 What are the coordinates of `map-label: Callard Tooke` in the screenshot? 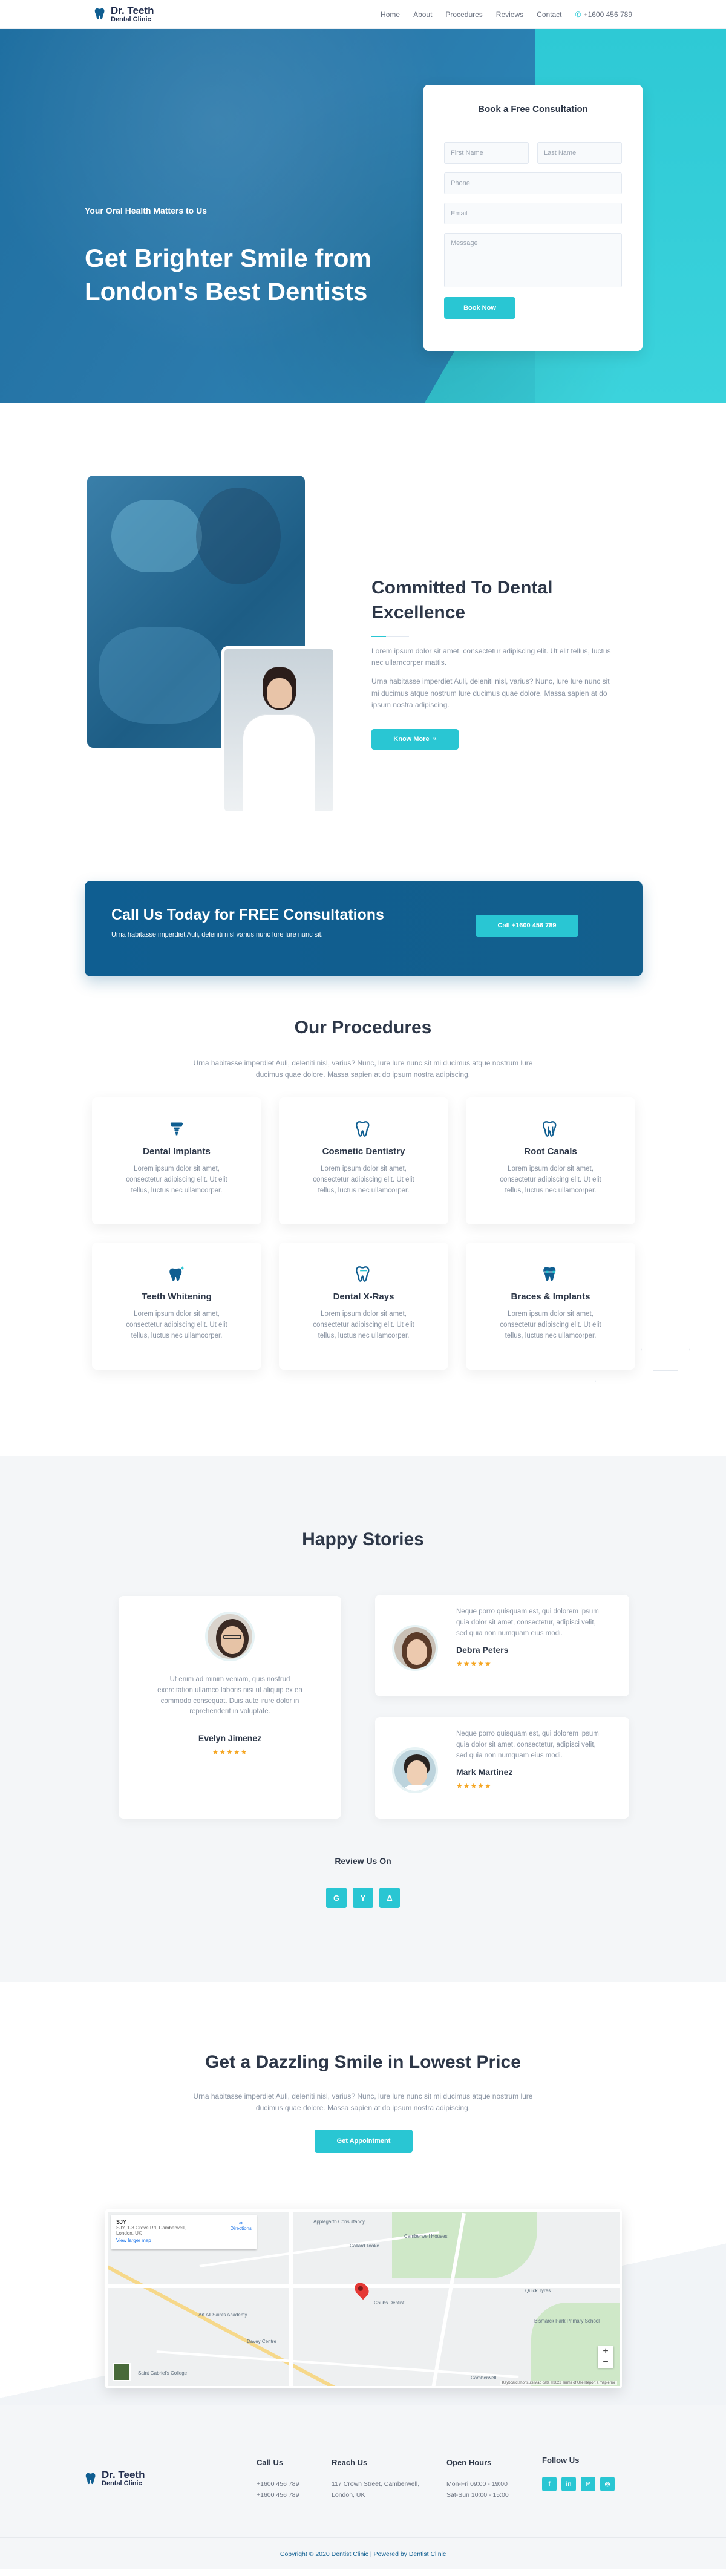 It's located at (364, 2246).